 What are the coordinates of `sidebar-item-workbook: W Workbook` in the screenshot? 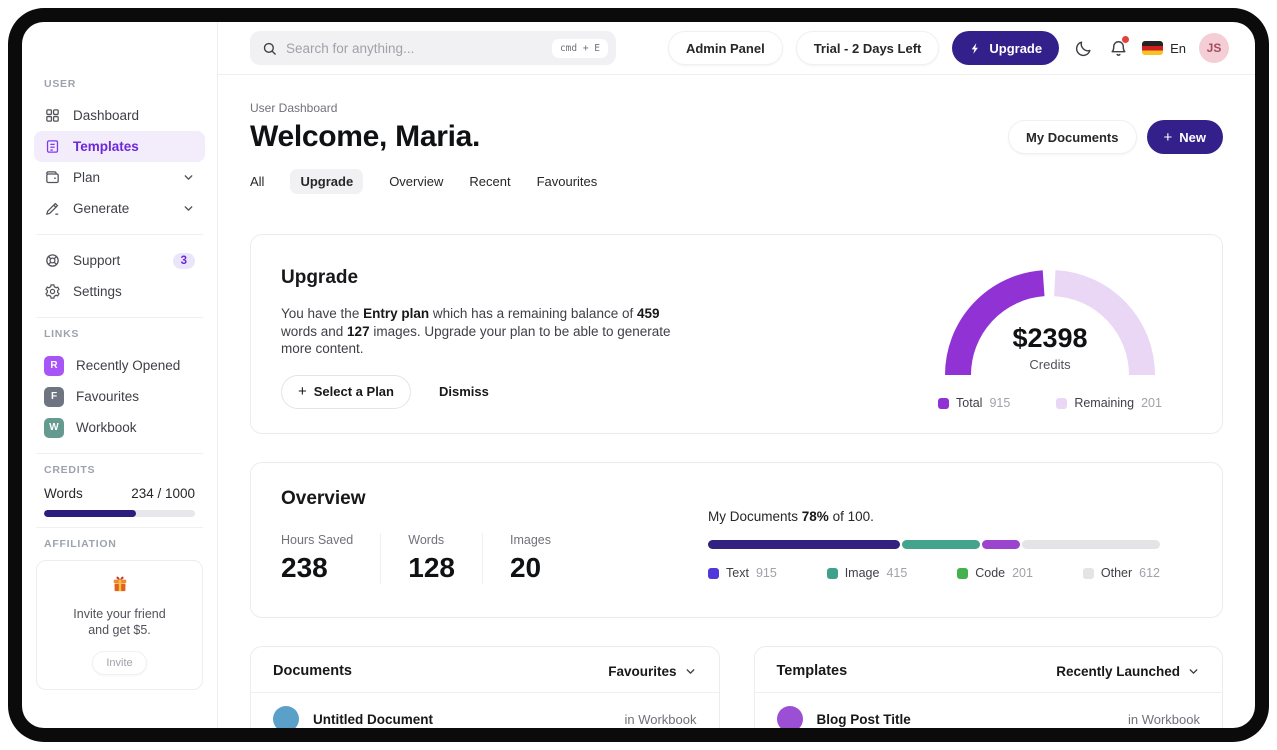 It's located at (119, 427).